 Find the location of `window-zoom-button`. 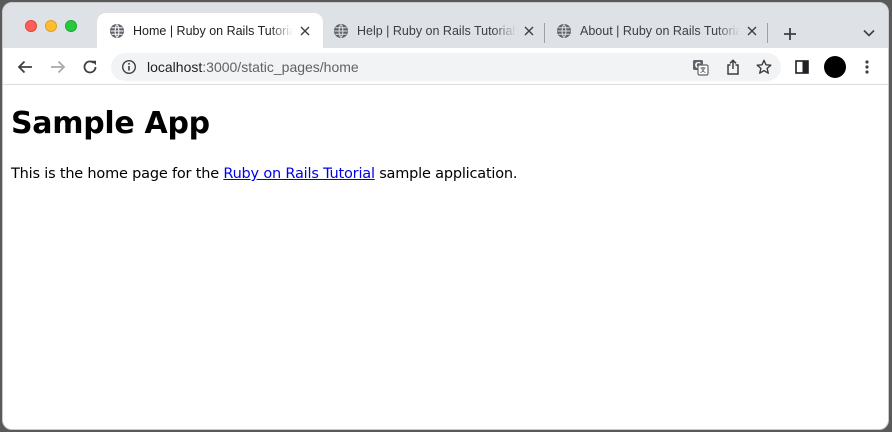

window-zoom-button is located at coordinates (71, 26).